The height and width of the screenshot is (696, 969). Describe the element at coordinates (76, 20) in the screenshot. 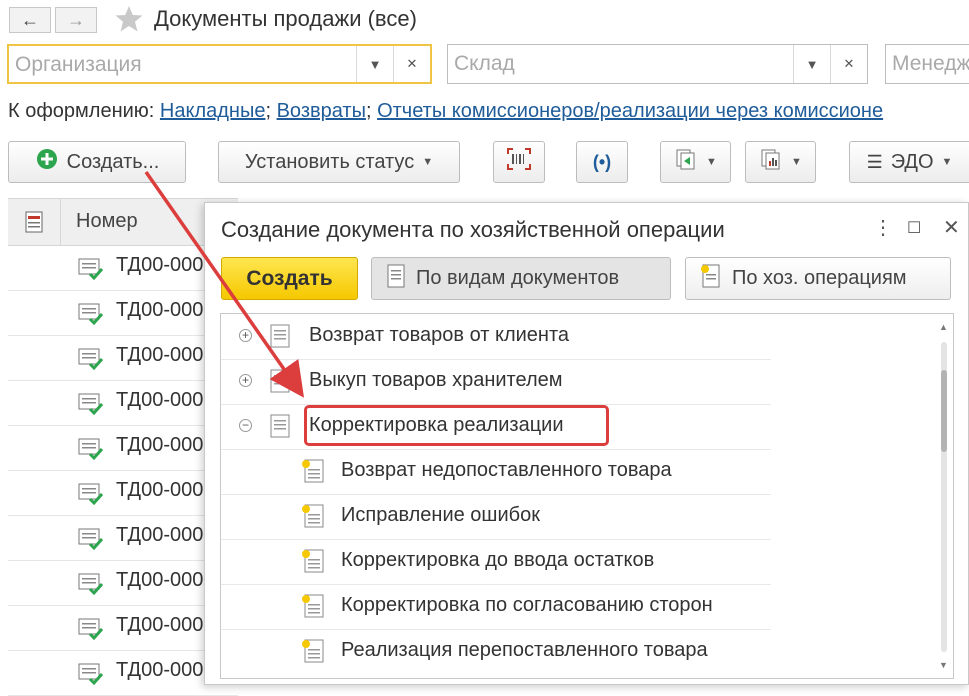

I see `forward-button: →` at that location.